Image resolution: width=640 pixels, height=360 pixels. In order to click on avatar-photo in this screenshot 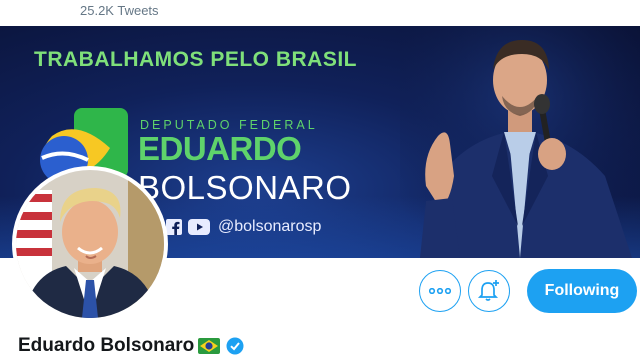, I will do `click(90, 244)`.